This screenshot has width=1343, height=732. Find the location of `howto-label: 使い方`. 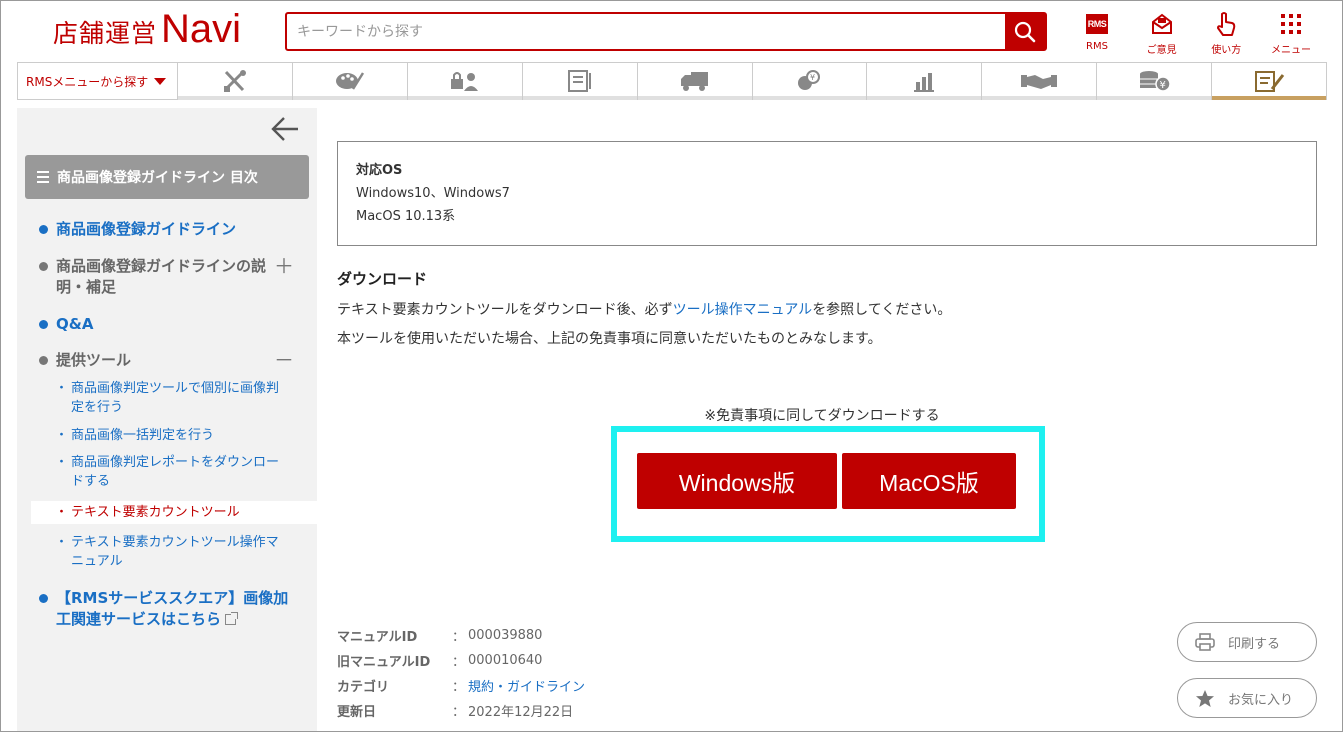

howto-label: 使い方 is located at coordinates (1226, 50).